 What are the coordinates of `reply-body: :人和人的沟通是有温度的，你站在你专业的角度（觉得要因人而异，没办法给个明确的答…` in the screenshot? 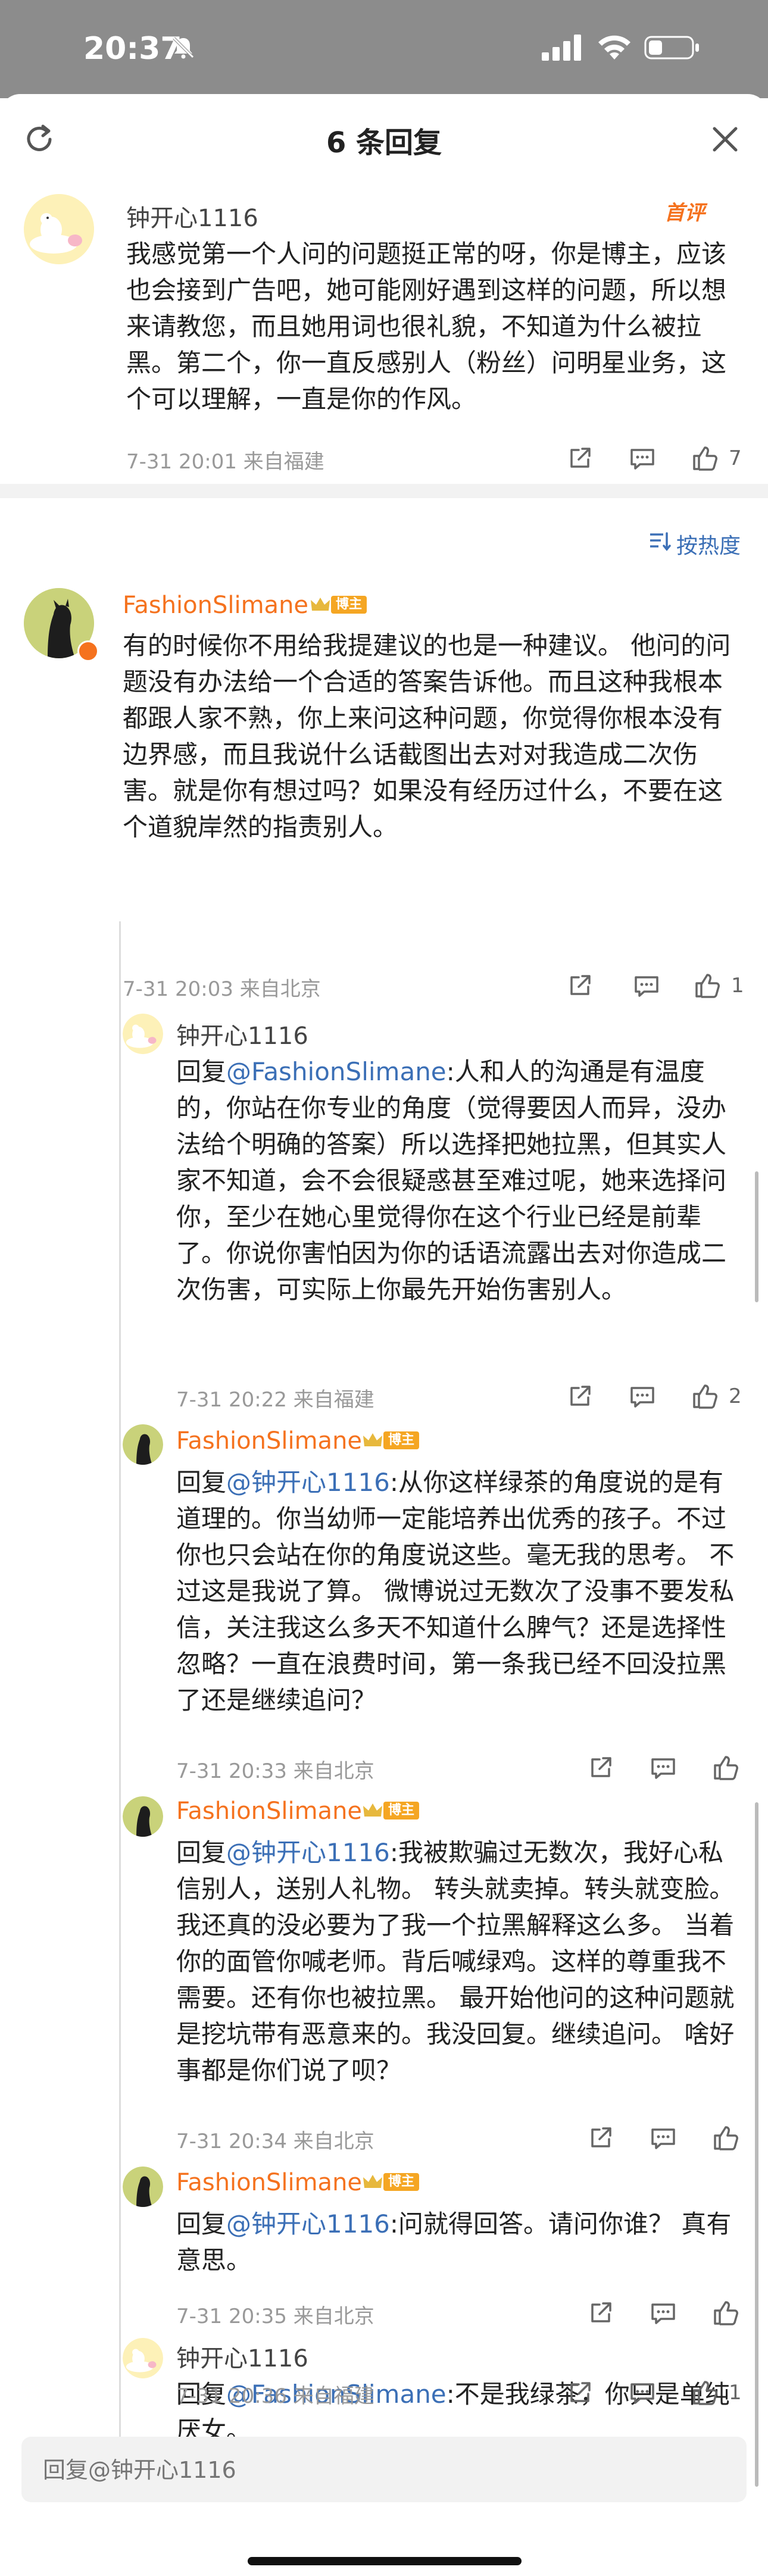 It's located at (451, 1180).